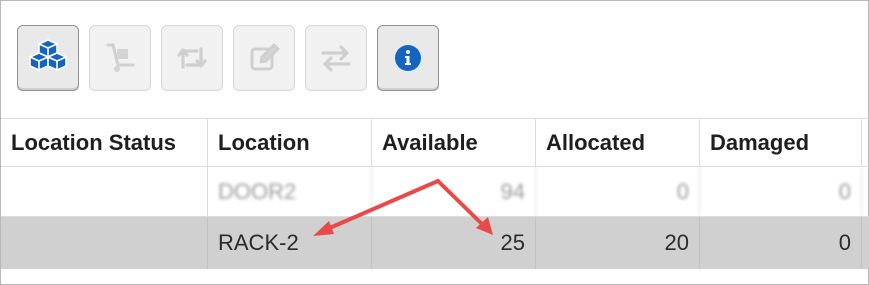  What do you see at coordinates (618, 191) in the screenshot?
I see `cell-allocated: 0` at bounding box center [618, 191].